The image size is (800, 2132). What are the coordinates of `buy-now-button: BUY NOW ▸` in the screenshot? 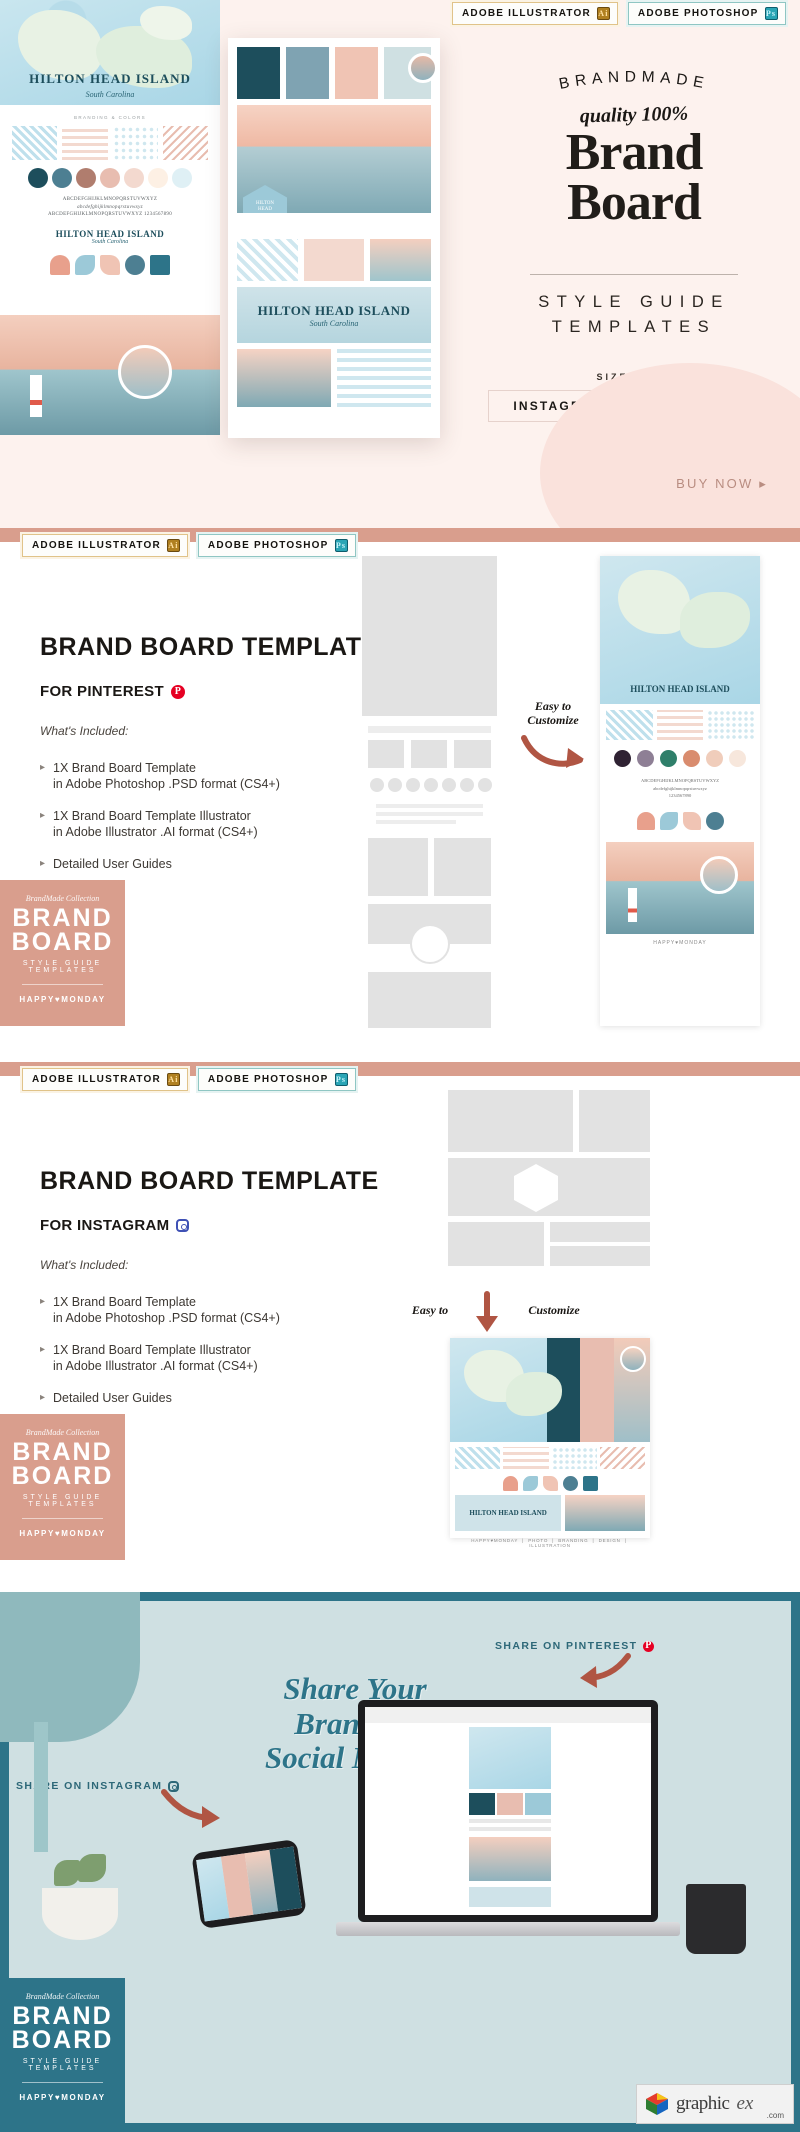 It's located at (722, 484).